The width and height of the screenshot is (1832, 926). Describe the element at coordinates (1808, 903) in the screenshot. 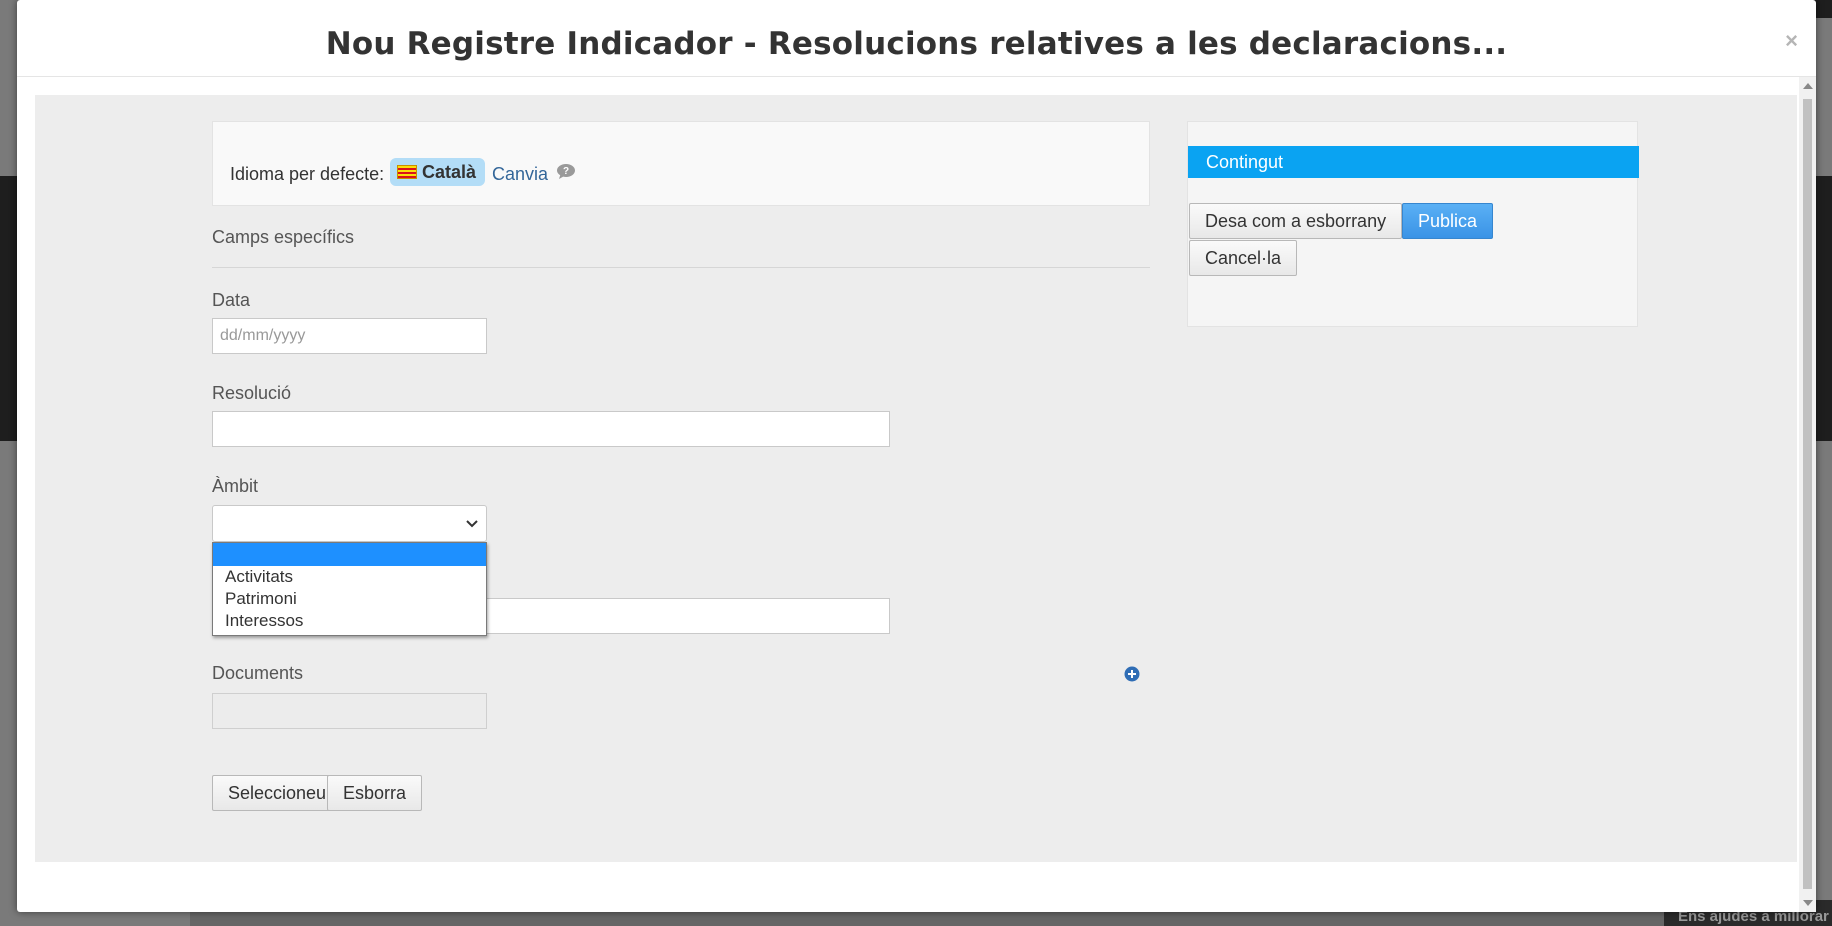

I see `scroll-down-icon` at that location.